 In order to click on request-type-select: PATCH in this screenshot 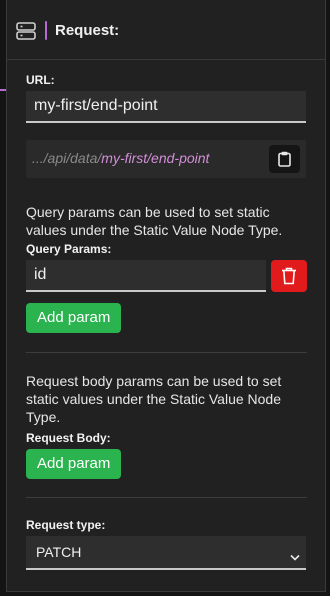, I will do `click(166, 553)`.